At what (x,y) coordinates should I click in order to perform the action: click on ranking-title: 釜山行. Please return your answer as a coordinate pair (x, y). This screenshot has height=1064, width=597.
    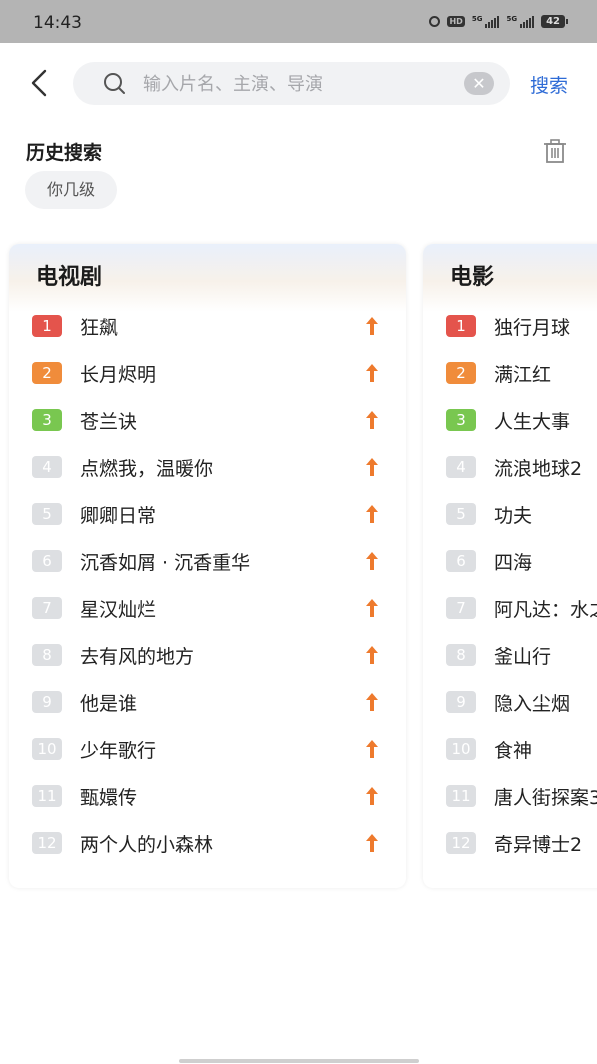
    Looking at the image, I should click on (523, 657).